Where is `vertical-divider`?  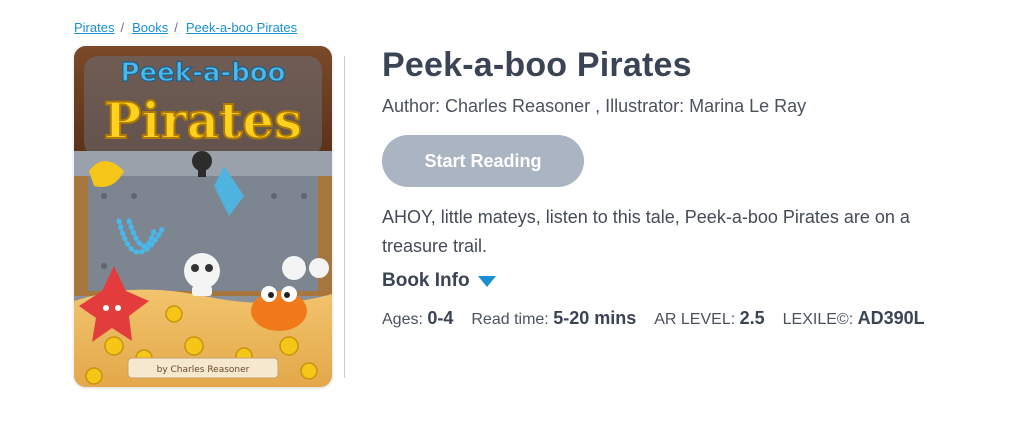 vertical-divider is located at coordinates (344, 217).